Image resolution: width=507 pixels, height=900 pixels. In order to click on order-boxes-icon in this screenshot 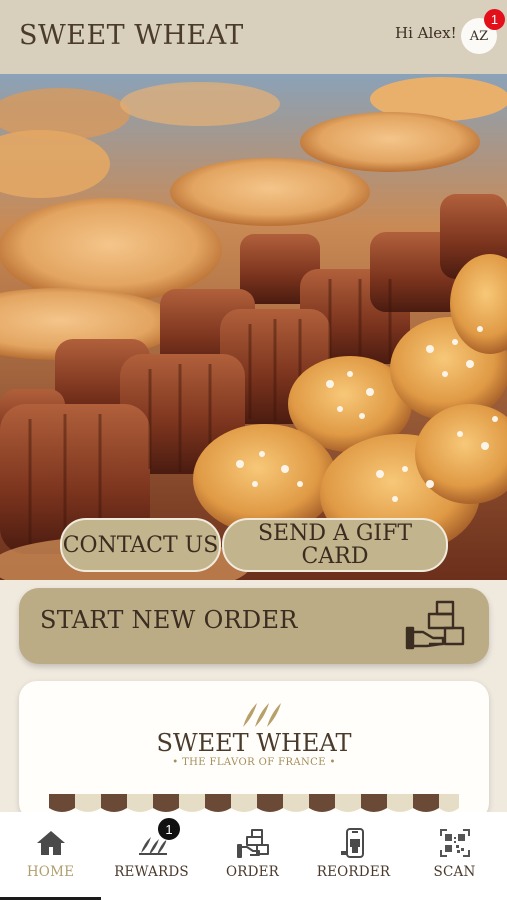, I will do `click(435, 625)`.